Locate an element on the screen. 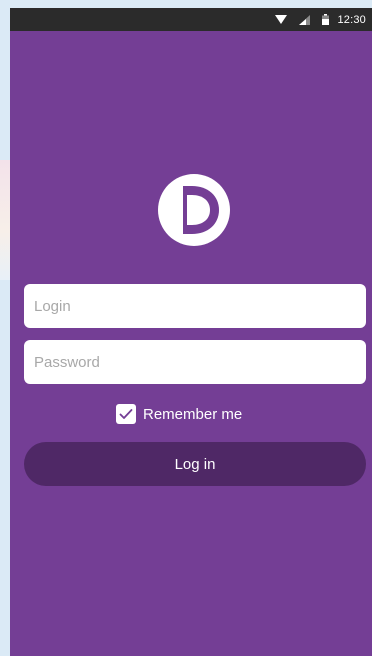 The height and width of the screenshot is (656, 372). signal-icon is located at coordinates (305, 19).